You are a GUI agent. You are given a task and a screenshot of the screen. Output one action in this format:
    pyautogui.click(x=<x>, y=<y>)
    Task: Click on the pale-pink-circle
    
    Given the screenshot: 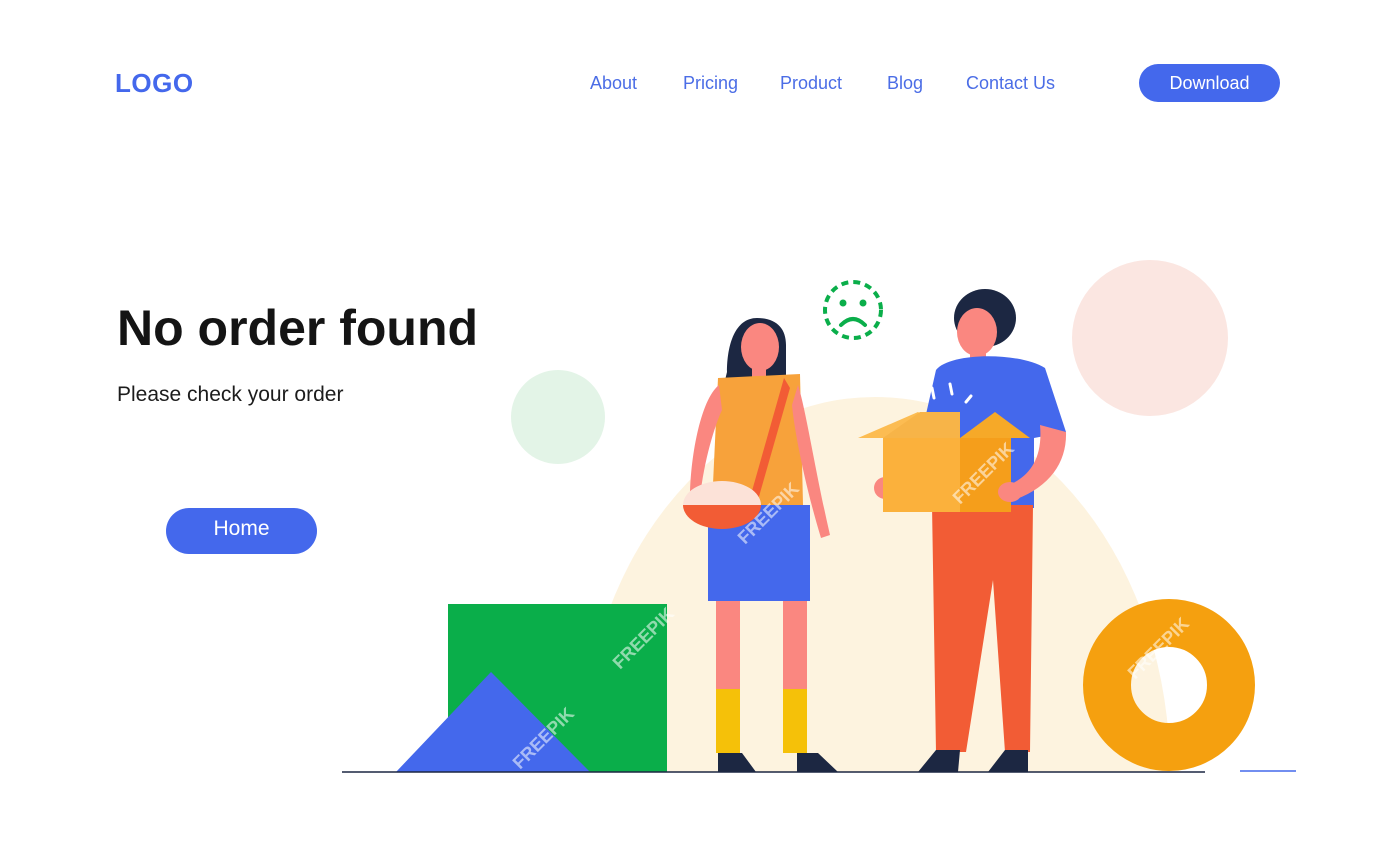 What is the action you would take?
    pyautogui.click(x=1150, y=338)
    